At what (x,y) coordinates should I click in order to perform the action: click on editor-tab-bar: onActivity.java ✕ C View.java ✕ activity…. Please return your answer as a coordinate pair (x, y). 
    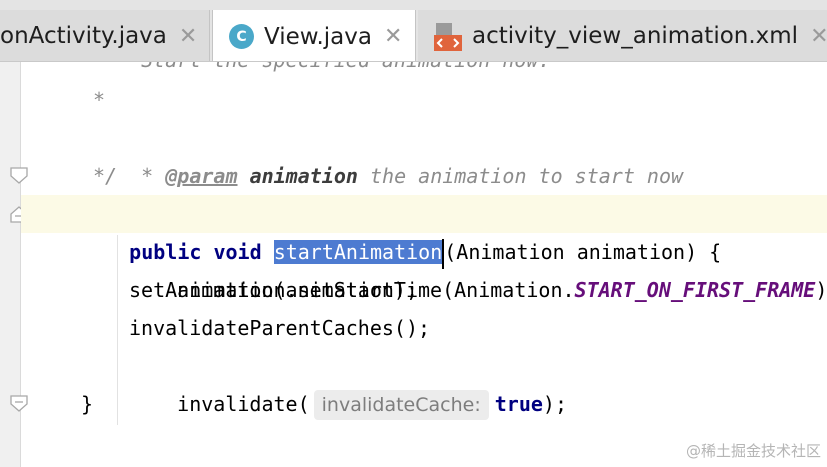
    Looking at the image, I should click on (413, 31).